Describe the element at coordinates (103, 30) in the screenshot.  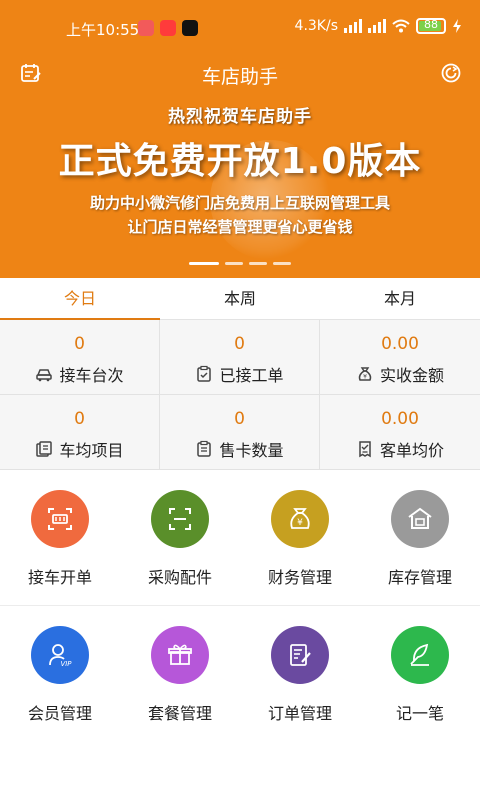
I see `status-time: 上午10:55` at that location.